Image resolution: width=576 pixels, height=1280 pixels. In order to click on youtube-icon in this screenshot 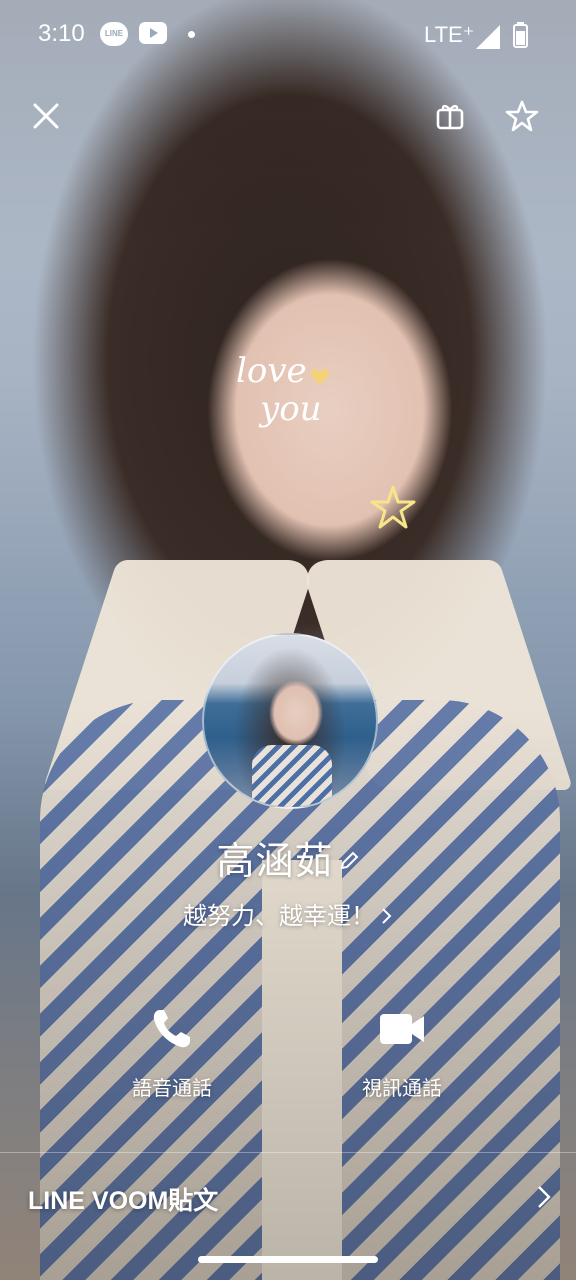, I will do `click(153, 33)`.